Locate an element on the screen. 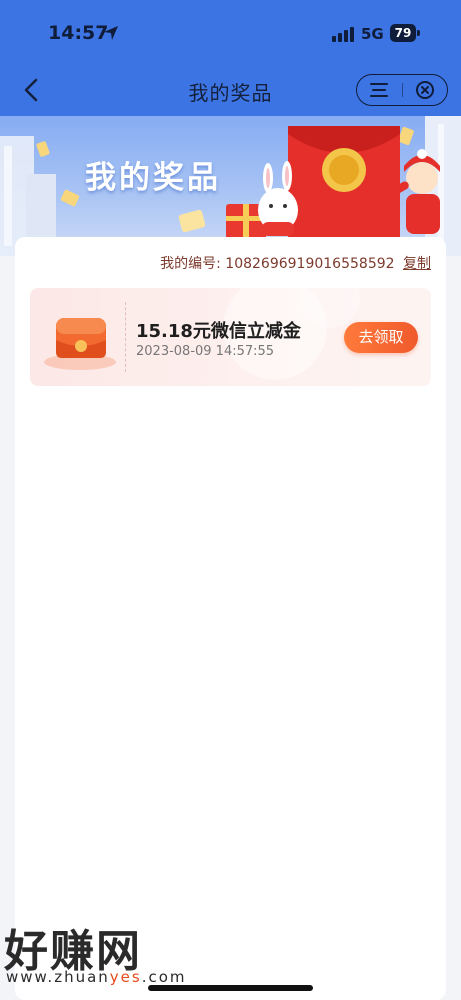  nav-bar: 我的奖品 is located at coordinates (230, 90).